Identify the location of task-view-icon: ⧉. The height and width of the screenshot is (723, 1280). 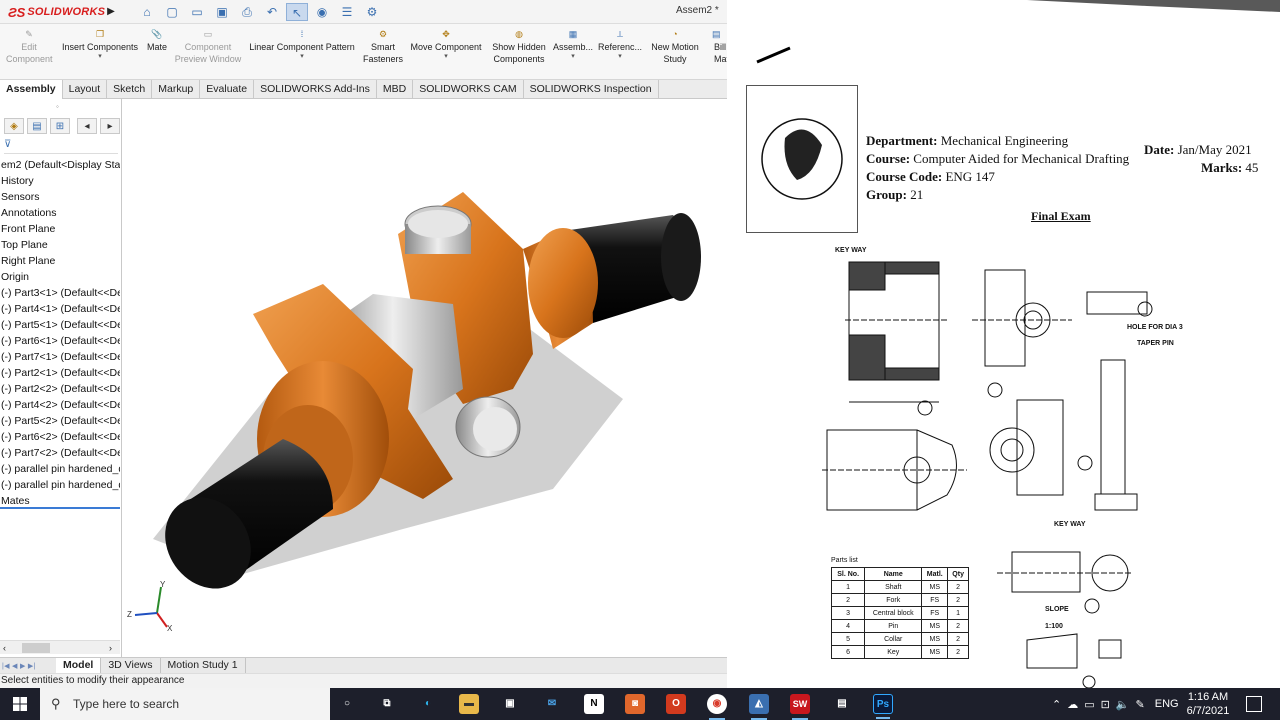
(387, 704).